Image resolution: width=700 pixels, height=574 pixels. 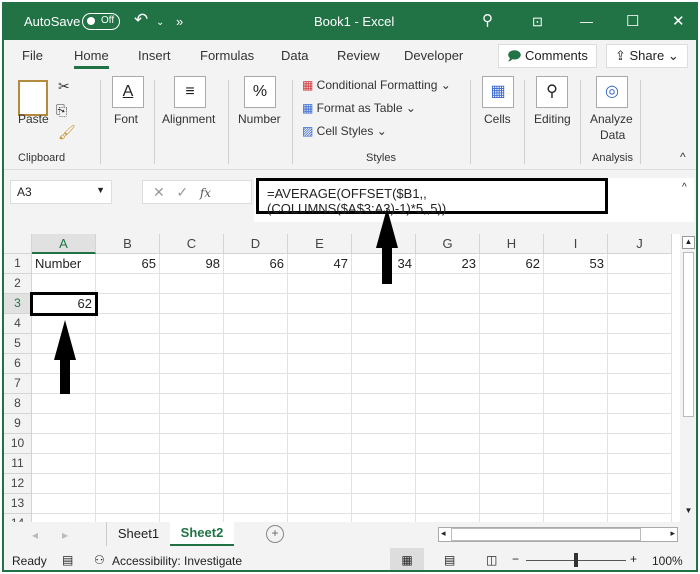 What do you see at coordinates (688, 334) in the screenshot?
I see `vertical-scroll-thumb` at bounding box center [688, 334].